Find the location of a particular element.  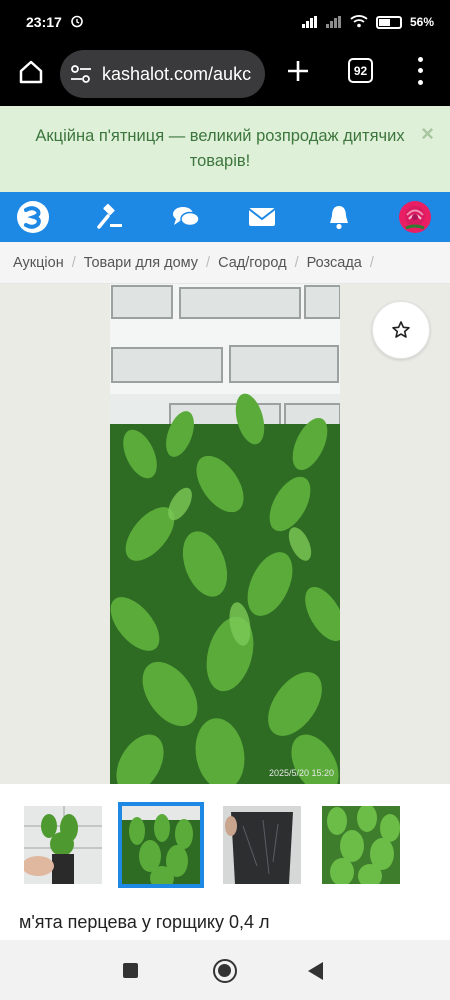

wifi-icon is located at coordinates (359, 22).